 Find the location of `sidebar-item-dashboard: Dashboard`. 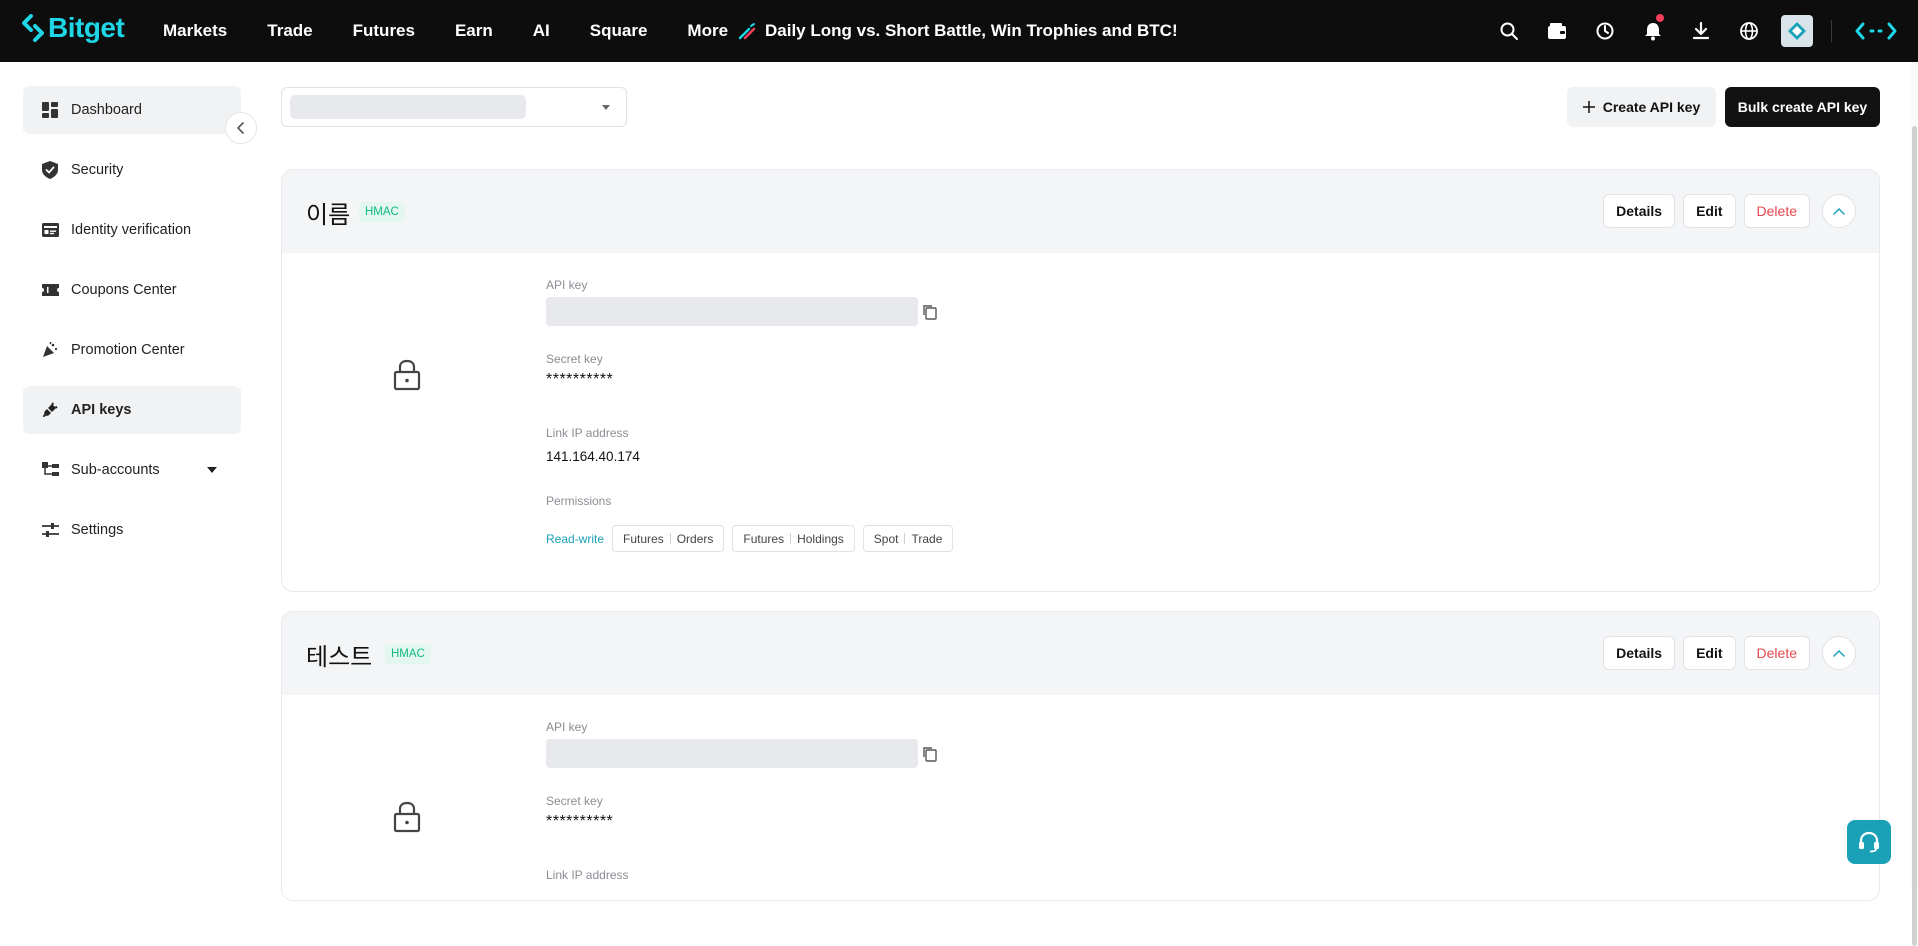

sidebar-item-dashboard: Dashboard is located at coordinates (132, 110).